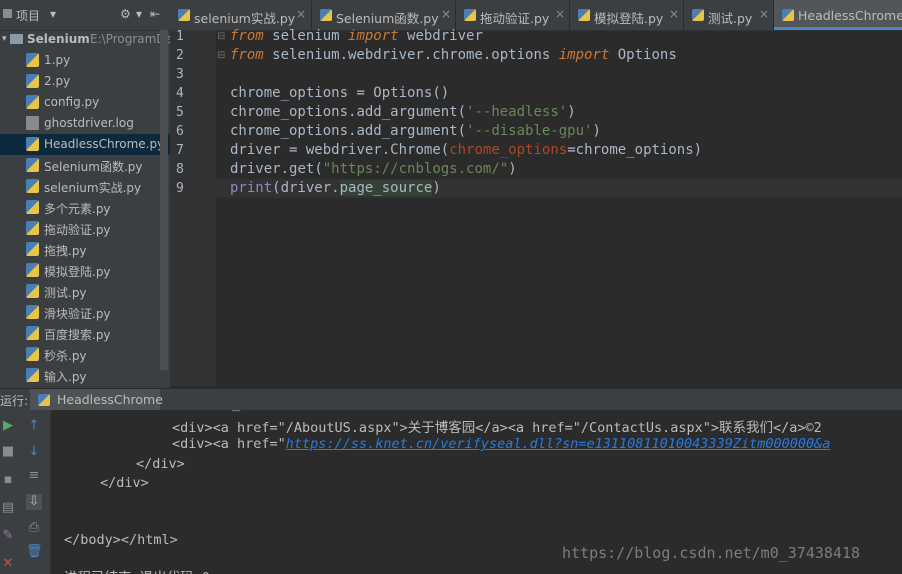  I want to click on tab-label: Selenium函数.py, so click(387, 18).